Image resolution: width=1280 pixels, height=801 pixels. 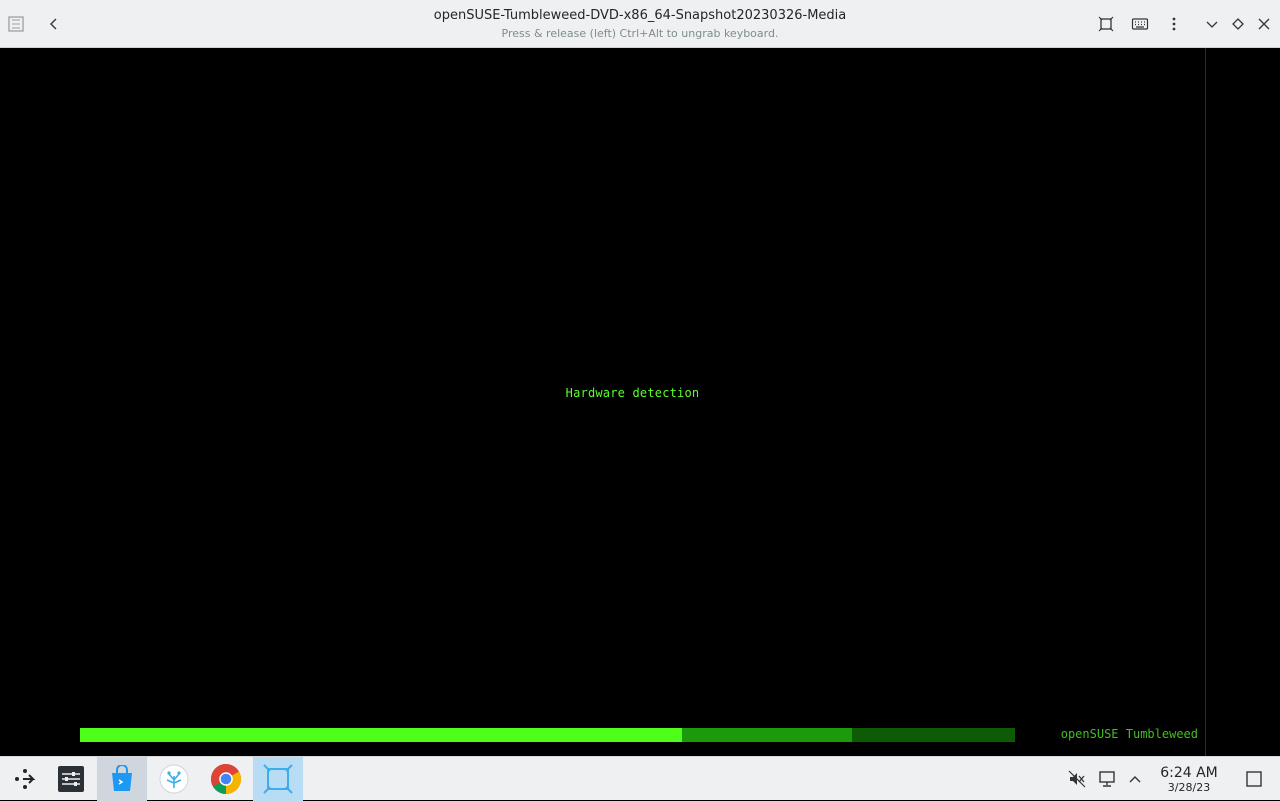 I want to click on network-icon, so click(x=1107, y=779).